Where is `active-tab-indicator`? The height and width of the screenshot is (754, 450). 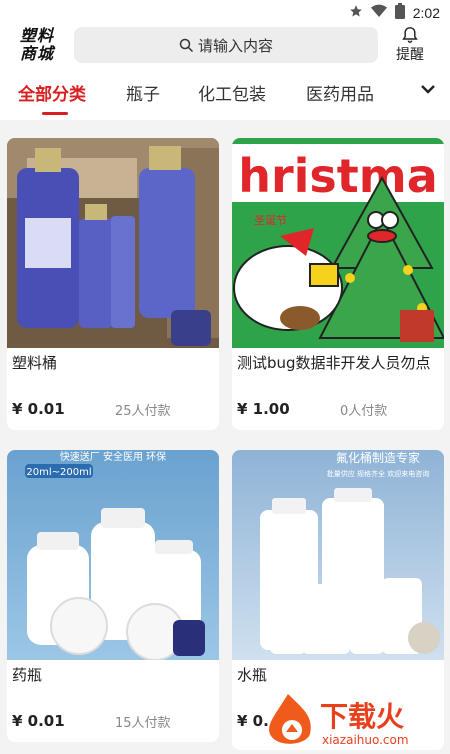 active-tab-indicator is located at coordinates (55, 113).